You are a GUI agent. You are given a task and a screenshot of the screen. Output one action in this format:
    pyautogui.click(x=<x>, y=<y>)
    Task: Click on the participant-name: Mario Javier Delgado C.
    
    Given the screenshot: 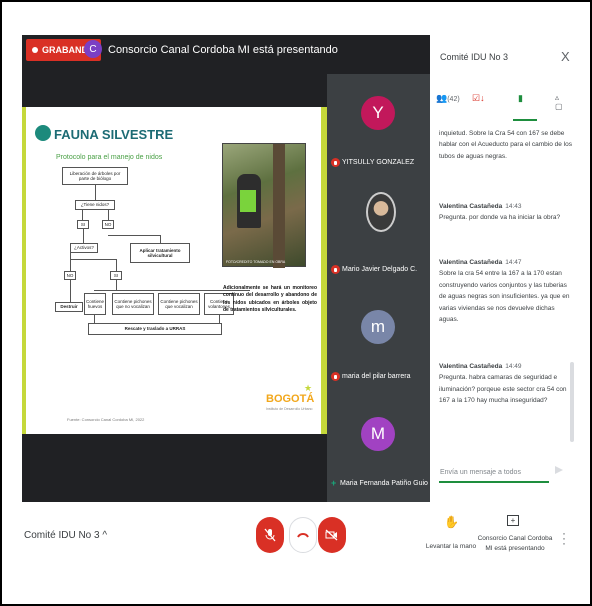 What is the action you would take?
    pyautogui.click(x=380, y=269)
    